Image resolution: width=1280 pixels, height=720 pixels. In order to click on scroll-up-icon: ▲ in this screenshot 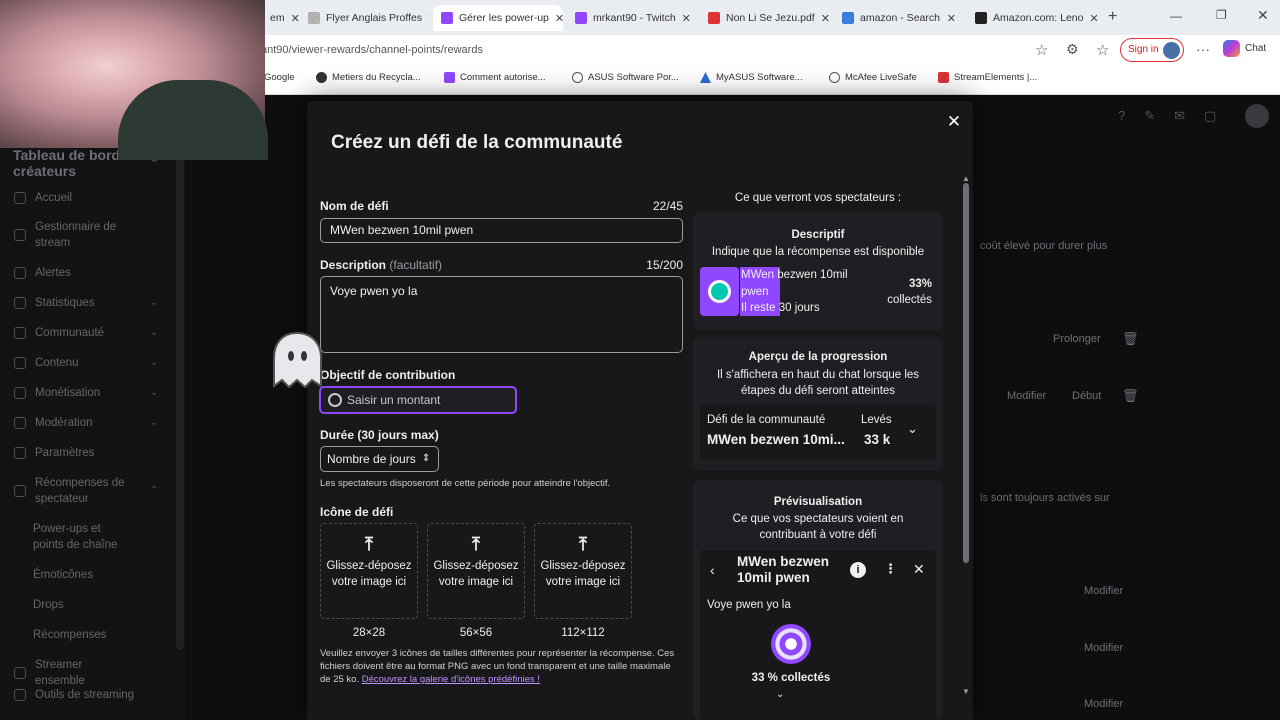, I will do `click(966, 178)`.